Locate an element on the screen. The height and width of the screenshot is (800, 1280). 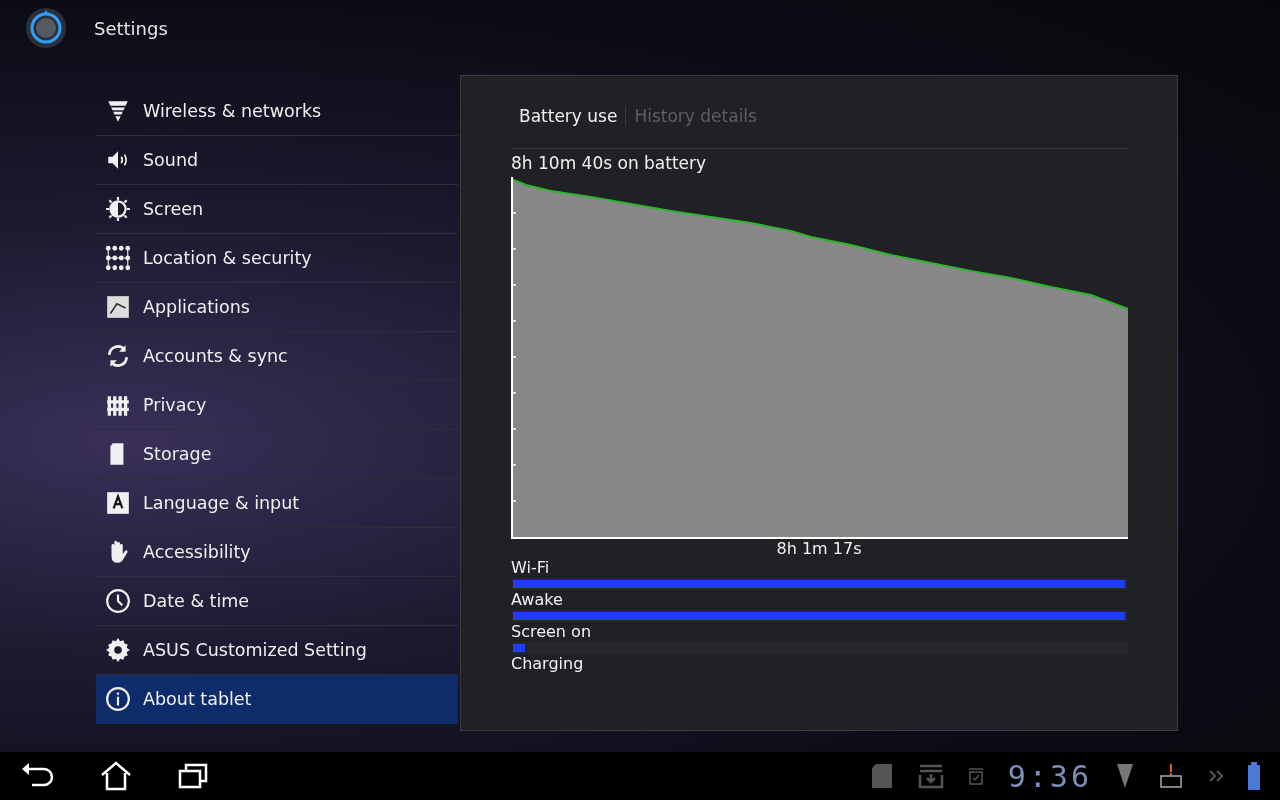
settings-item: Accounts & sync is located at coordinates (277, 356).